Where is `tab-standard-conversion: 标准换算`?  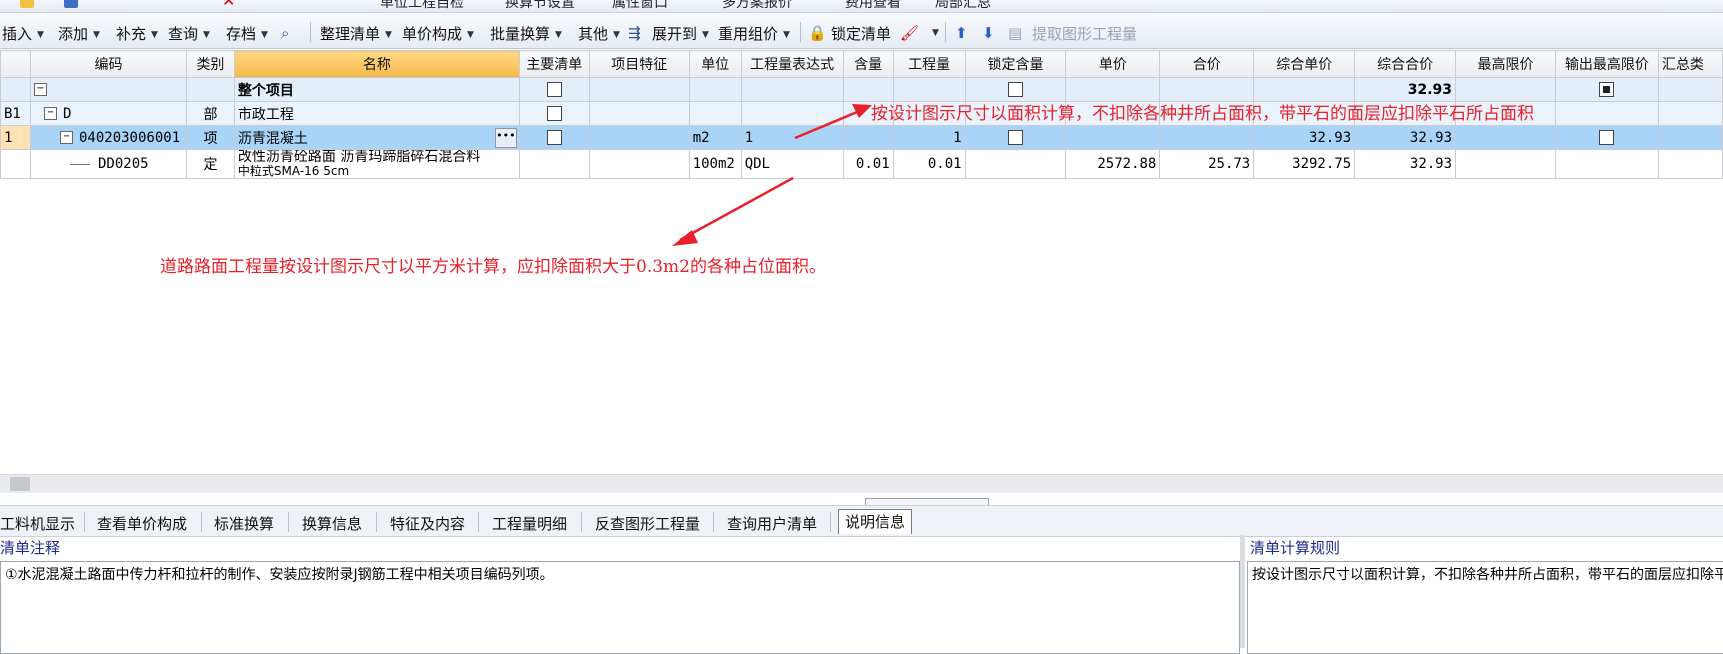
tab-standard-conversion: 标准换算 is located at coordinates (244, 523).